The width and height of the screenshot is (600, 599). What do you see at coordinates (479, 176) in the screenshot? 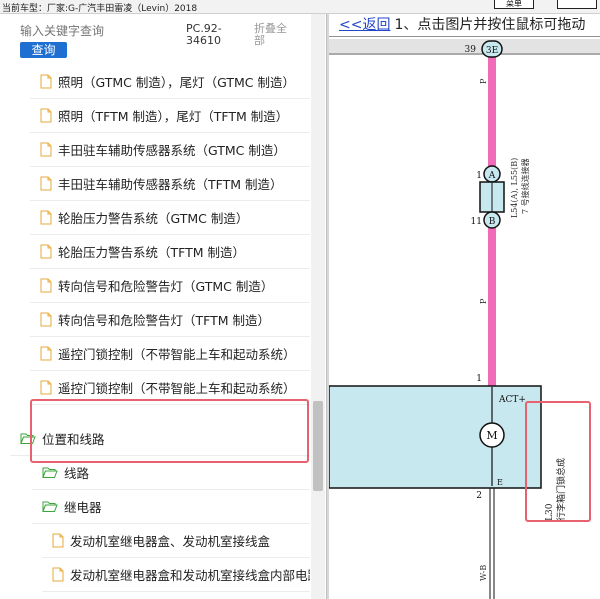
I see `pin-a: 1` at bounding box center [479, 176].